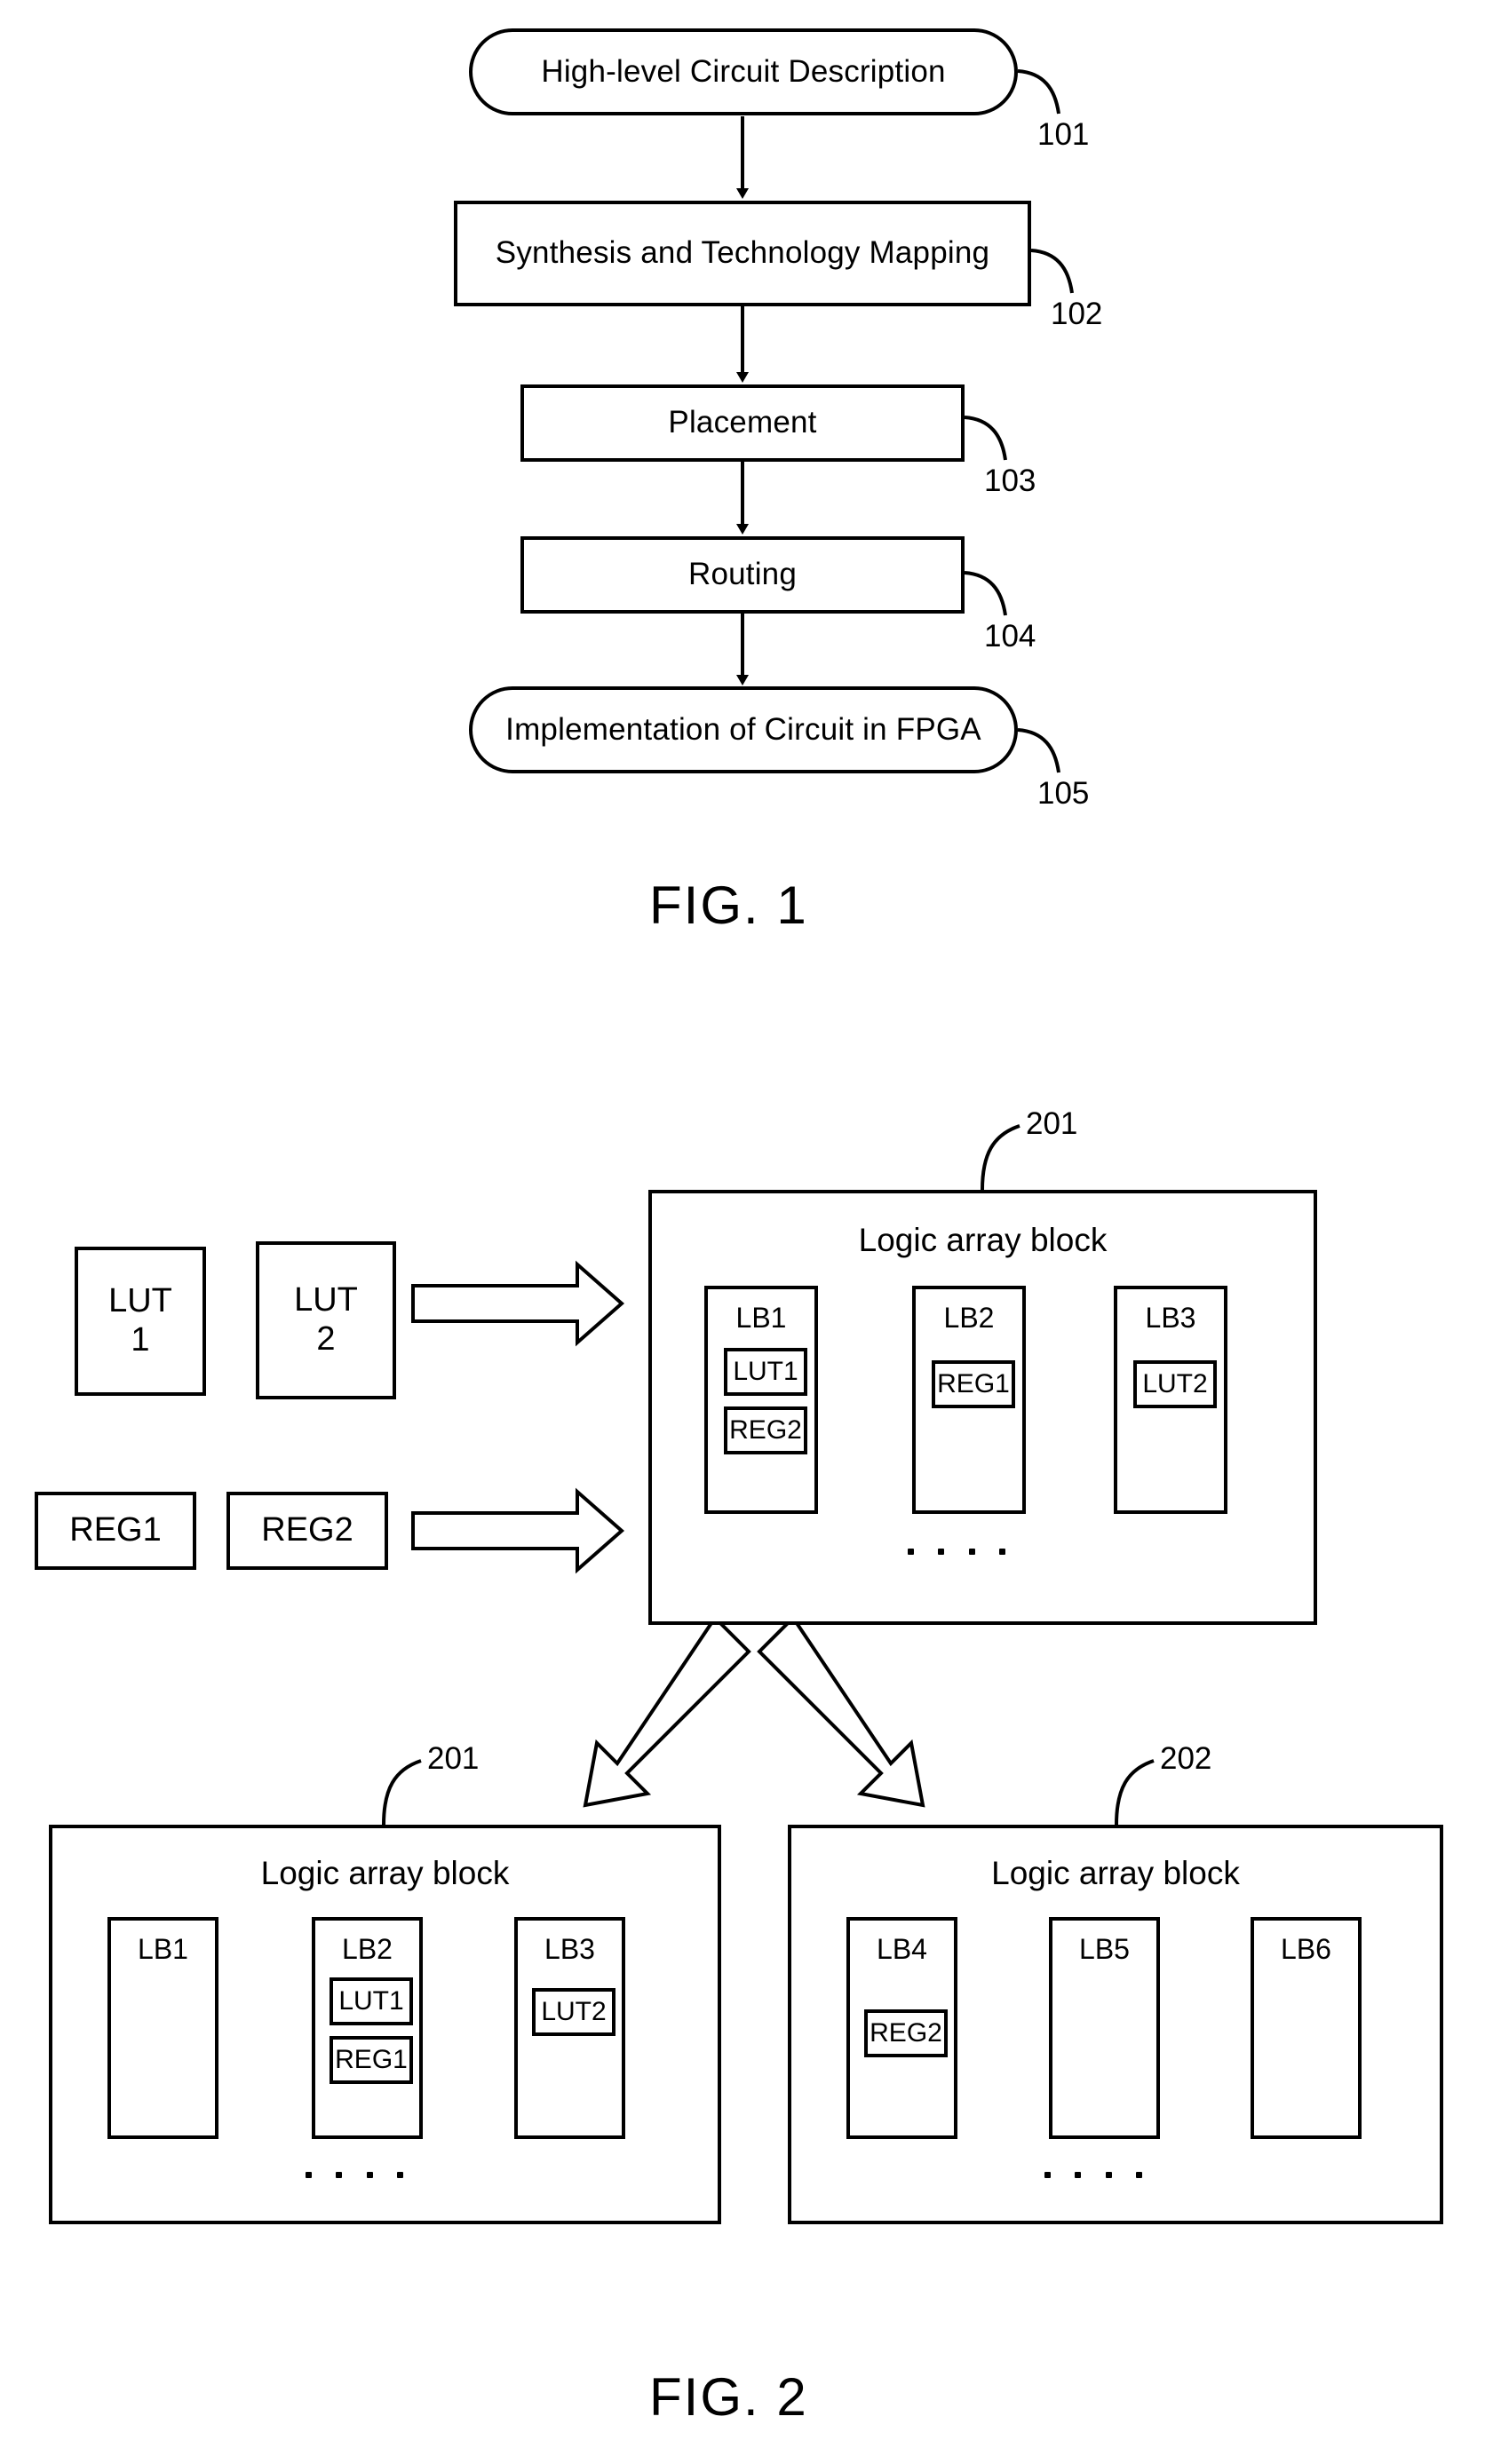 The height and width of the screenshot is (2464, 1493). I want to click on logic-block-lb2: LB2 LUT1 REG1, so click(367, 2028).